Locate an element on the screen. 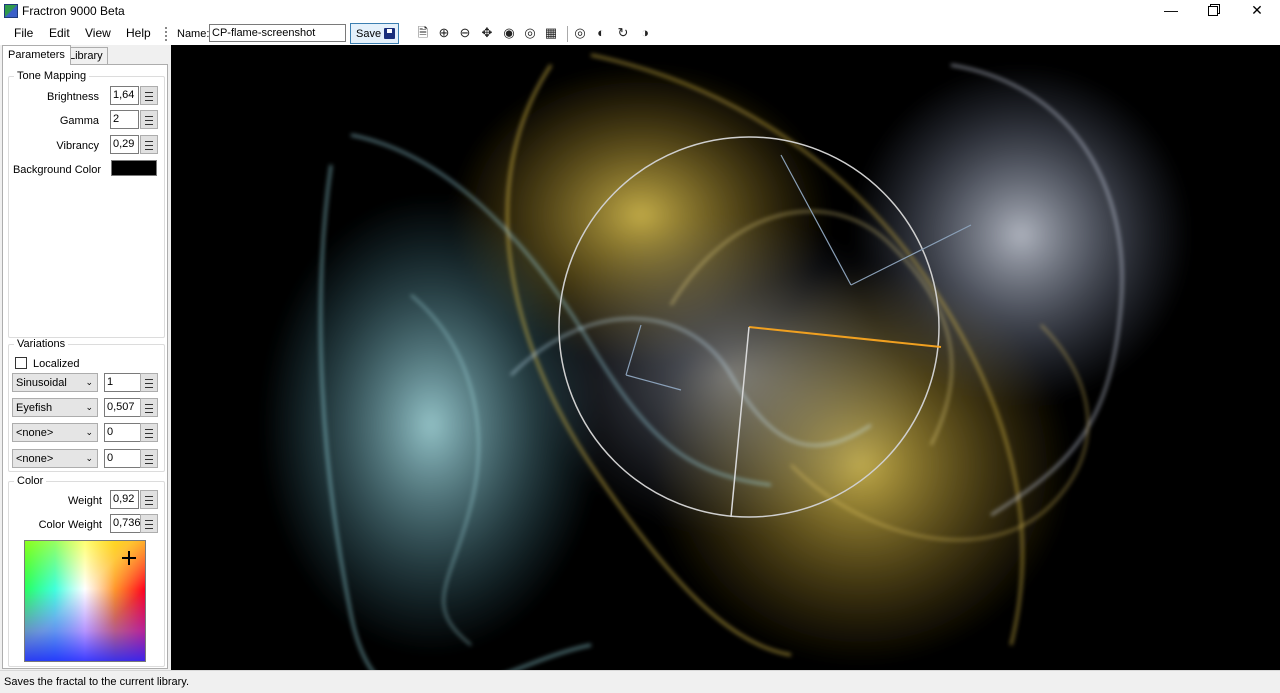  rotate-icon: ↻ is located at coordinates (623, 33).